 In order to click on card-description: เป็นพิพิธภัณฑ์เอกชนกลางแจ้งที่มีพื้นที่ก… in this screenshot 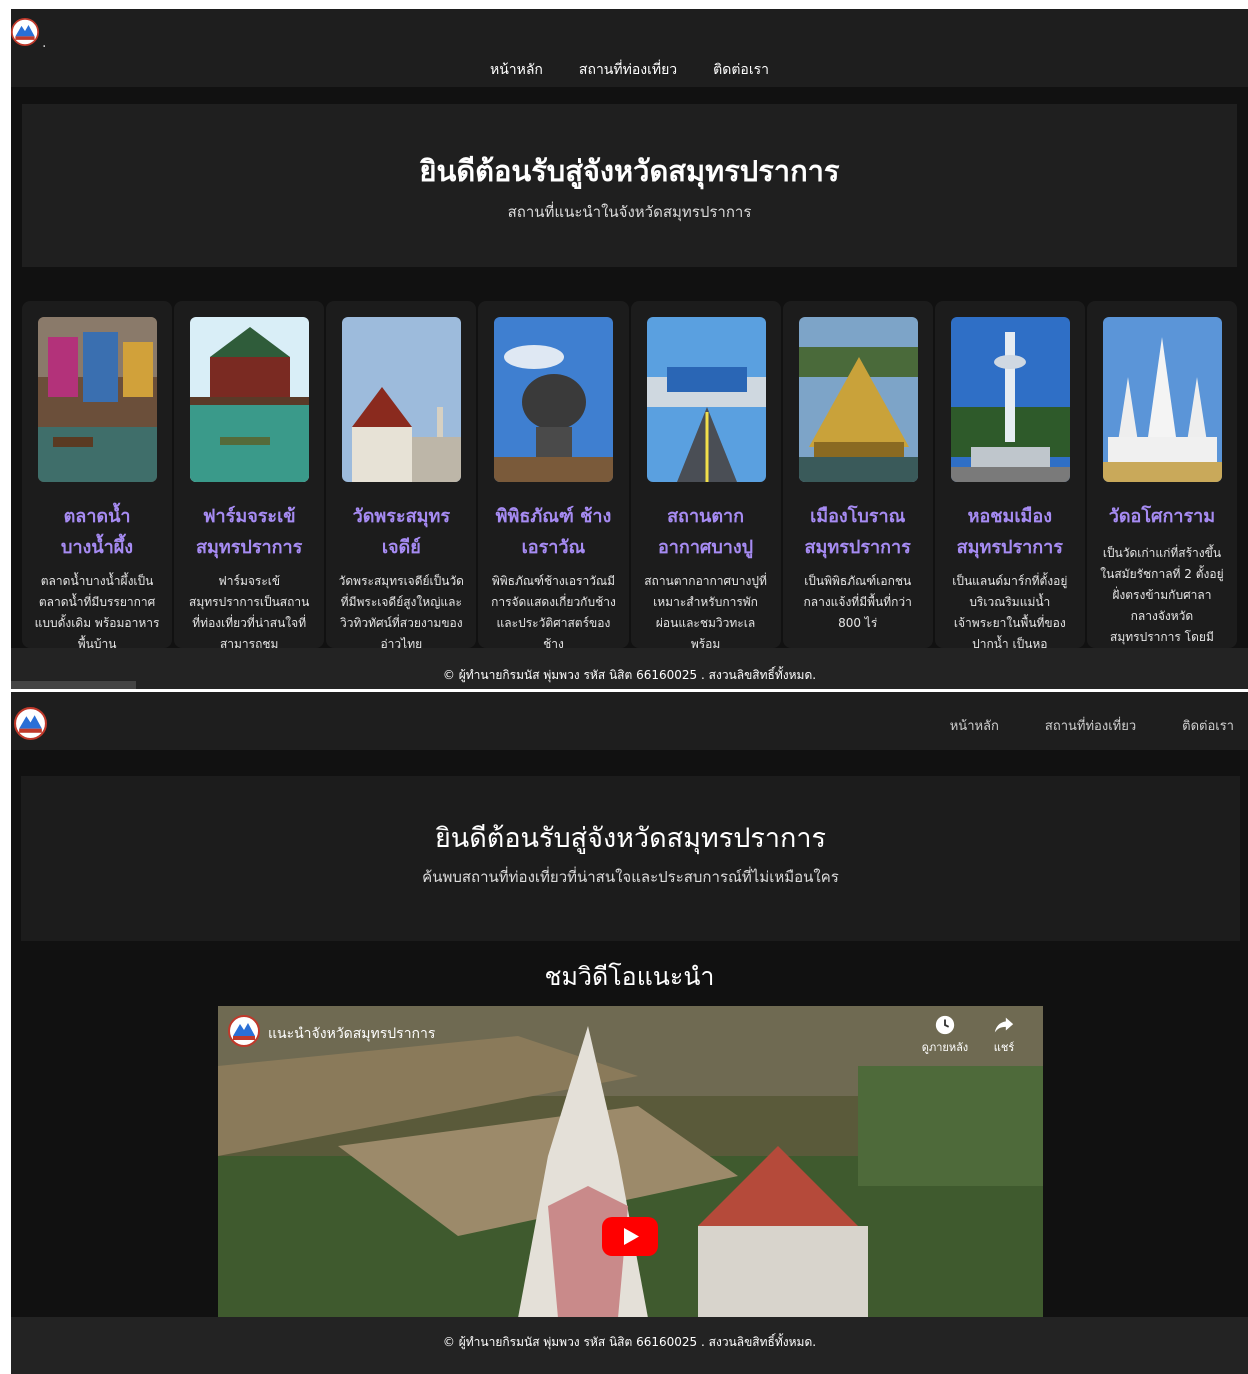, I will do `click(857, 602)`.